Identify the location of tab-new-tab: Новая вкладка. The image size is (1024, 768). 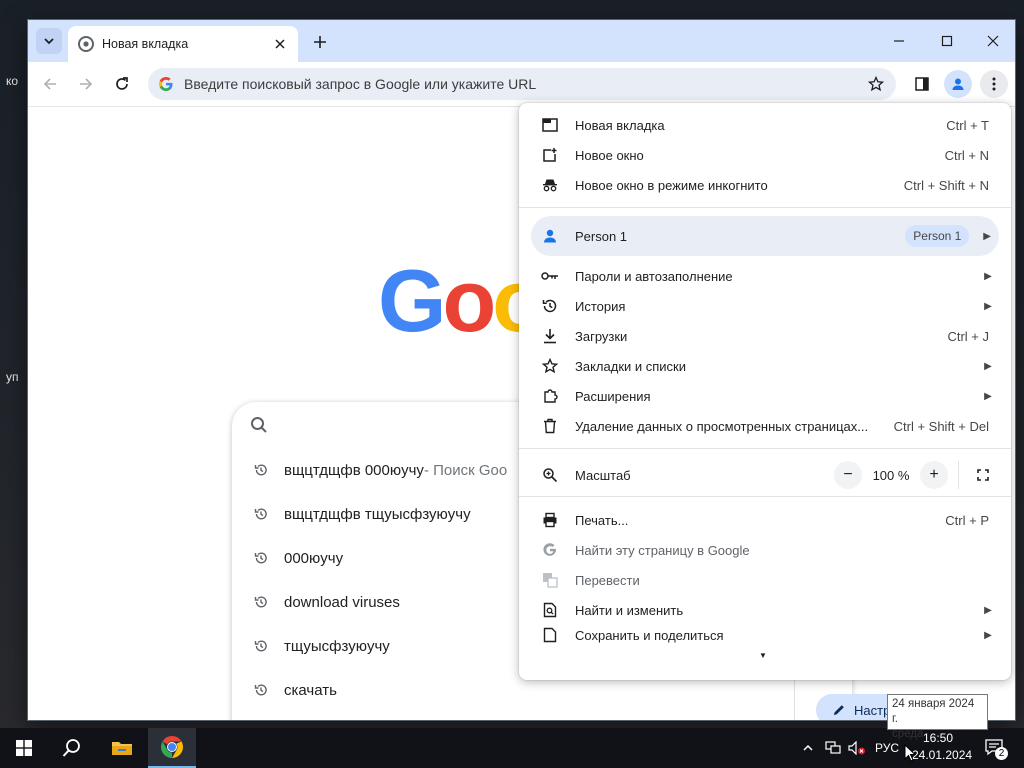
(183, 44).